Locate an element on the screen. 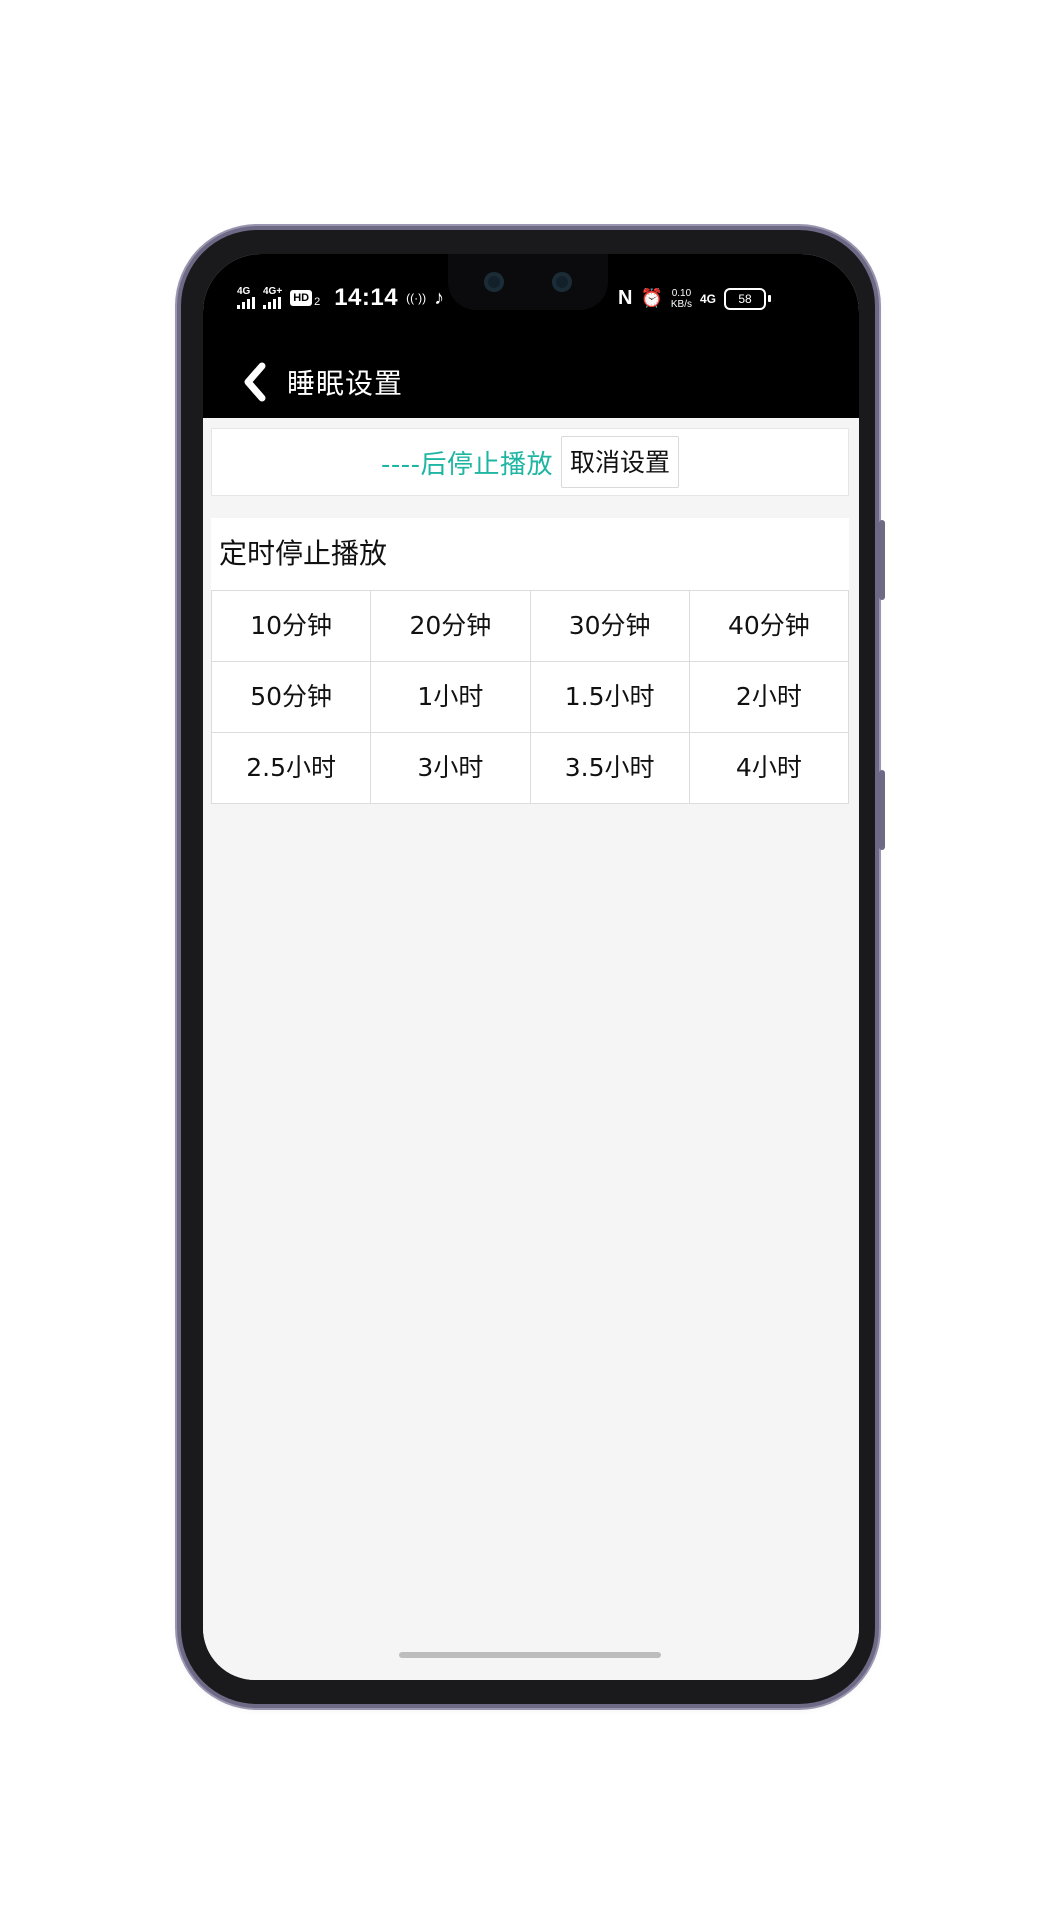 The width and height of the screenshot is (1056, 1920). power-button is located at coordinates (882, 810).